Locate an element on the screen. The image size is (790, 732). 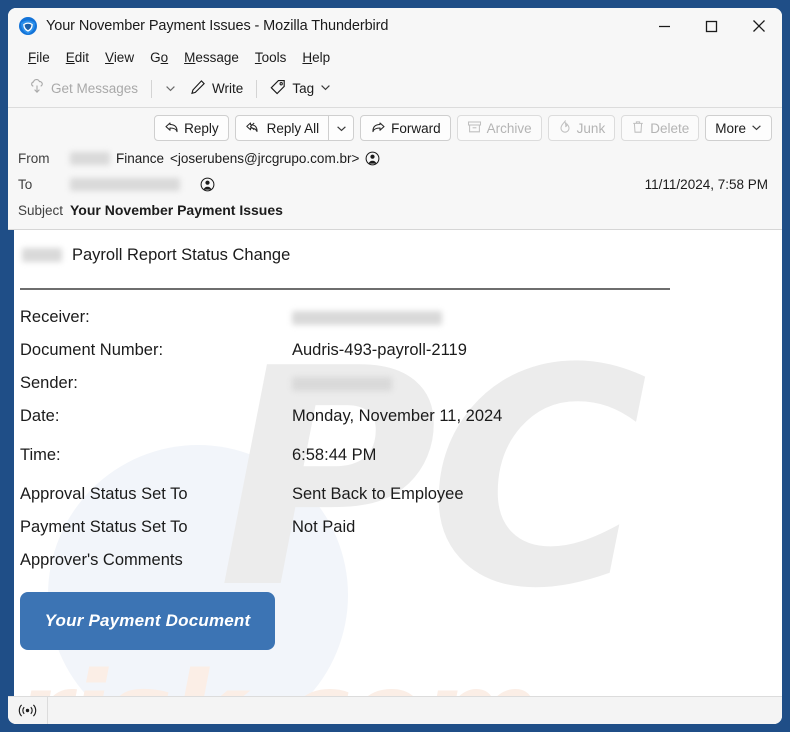
tag-icon is located at coordinates (278, 88).